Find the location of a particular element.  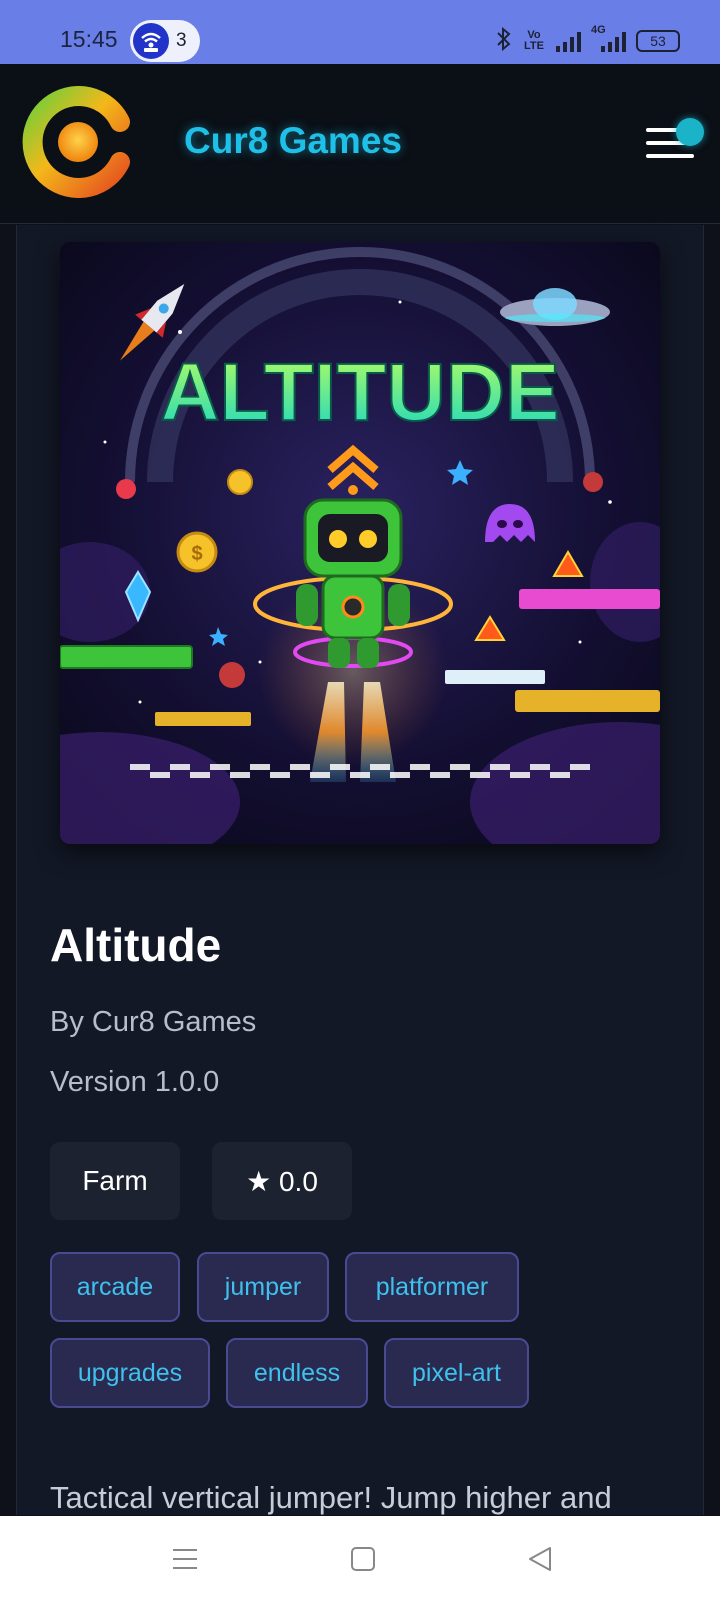

cur8-logo is located at coordinates (78, 142).